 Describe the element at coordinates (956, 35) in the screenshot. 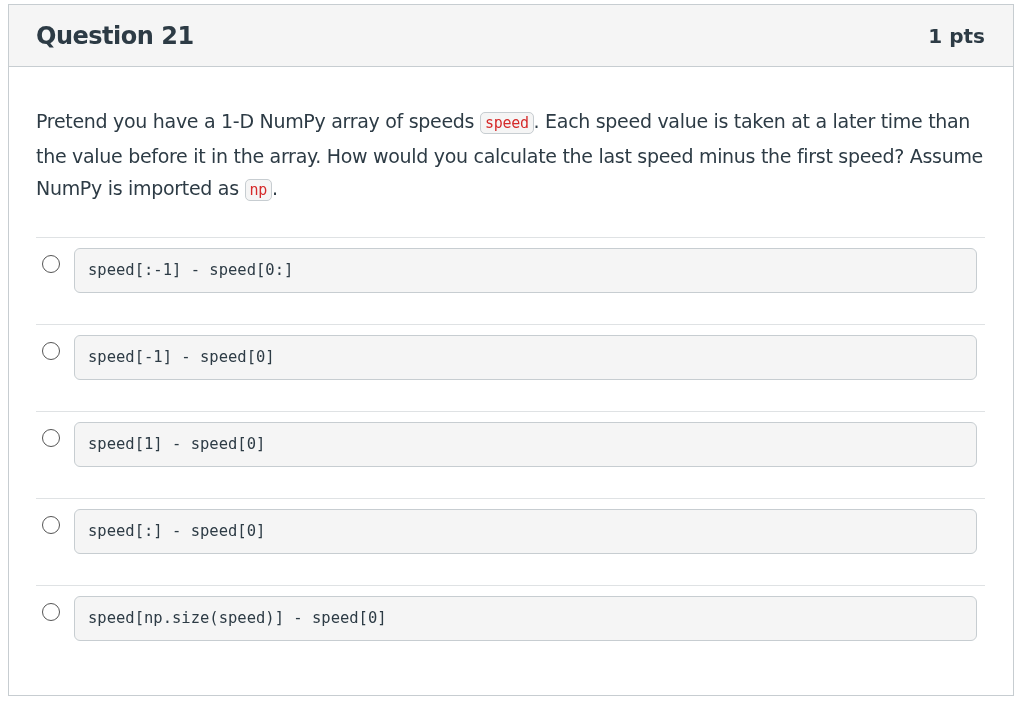

I see `question-points: 1 pts` at that location.